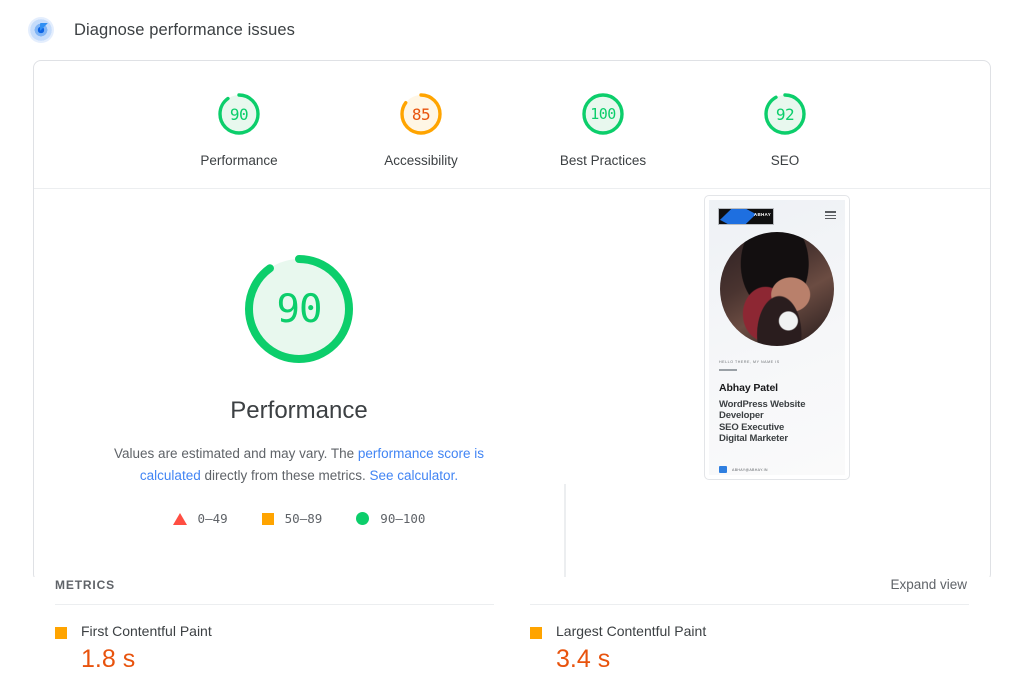 This screenshot has height=687, width=1024. I want to click on legend-item-pass: 90–100, so click(390, 518).